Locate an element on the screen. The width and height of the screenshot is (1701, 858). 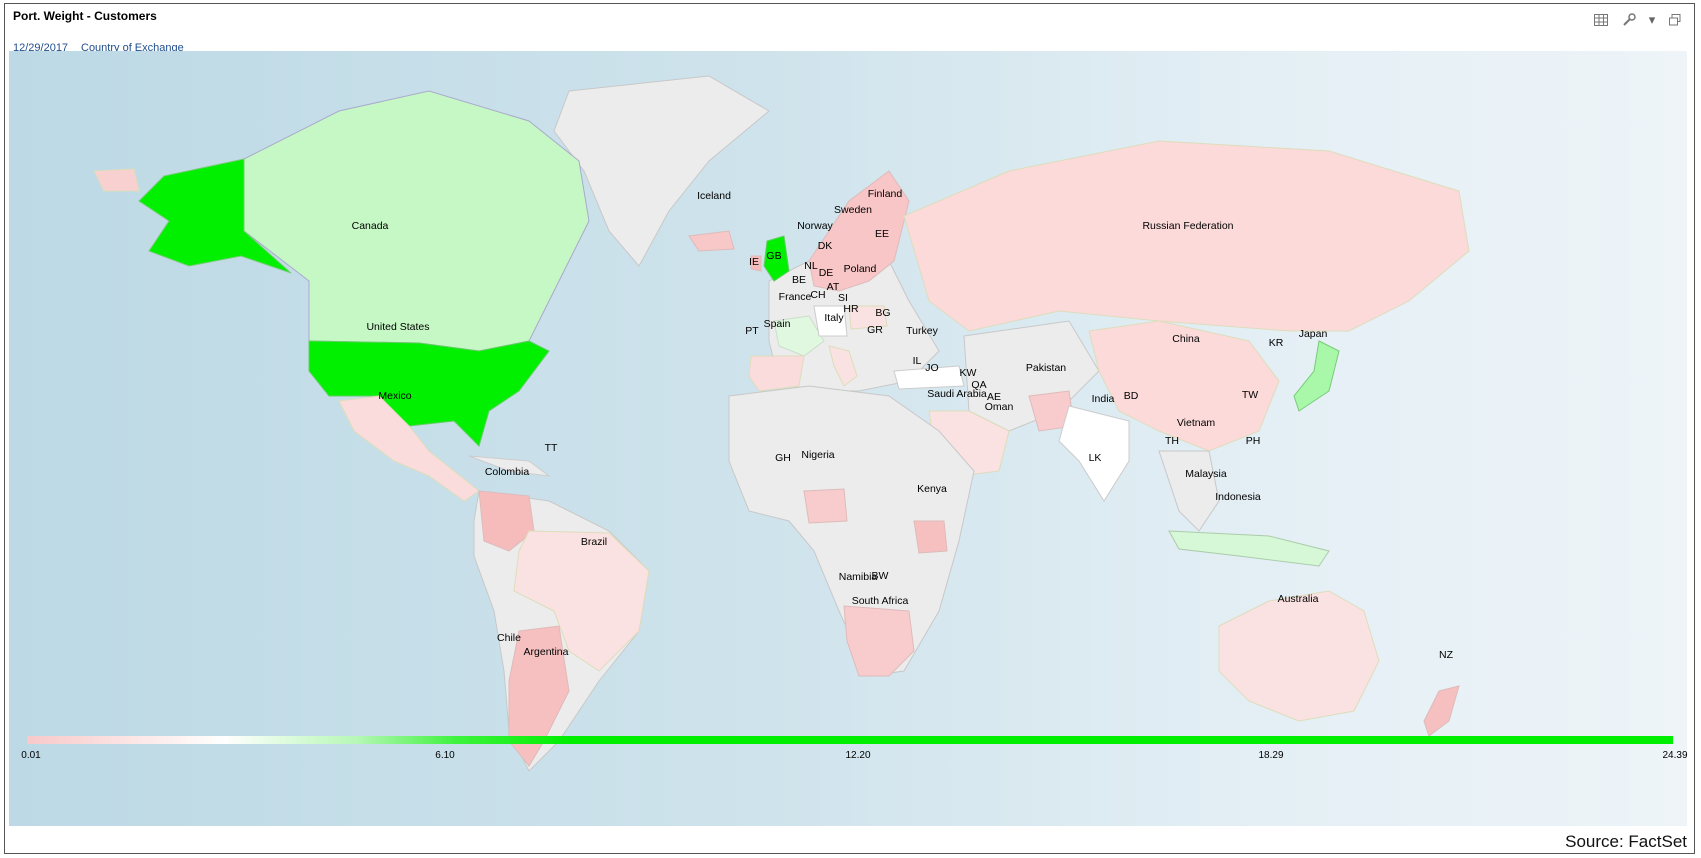
toolbar: ▾ is located at coordinates (1638, 20).